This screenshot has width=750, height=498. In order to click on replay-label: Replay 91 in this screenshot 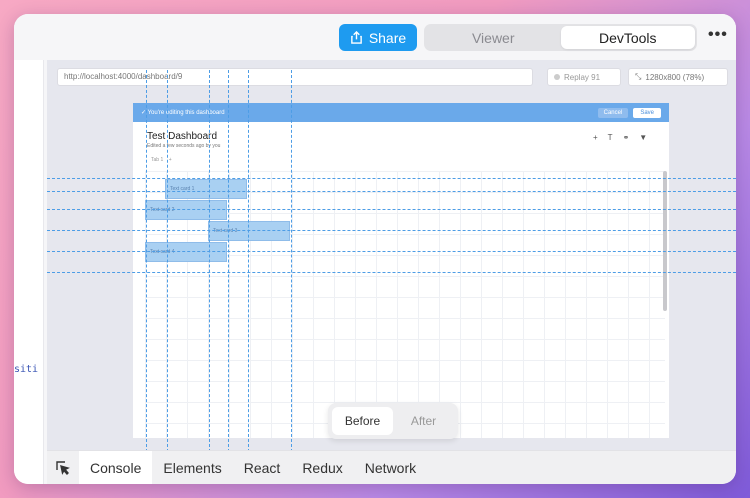, I will do `click(582, 77)`.